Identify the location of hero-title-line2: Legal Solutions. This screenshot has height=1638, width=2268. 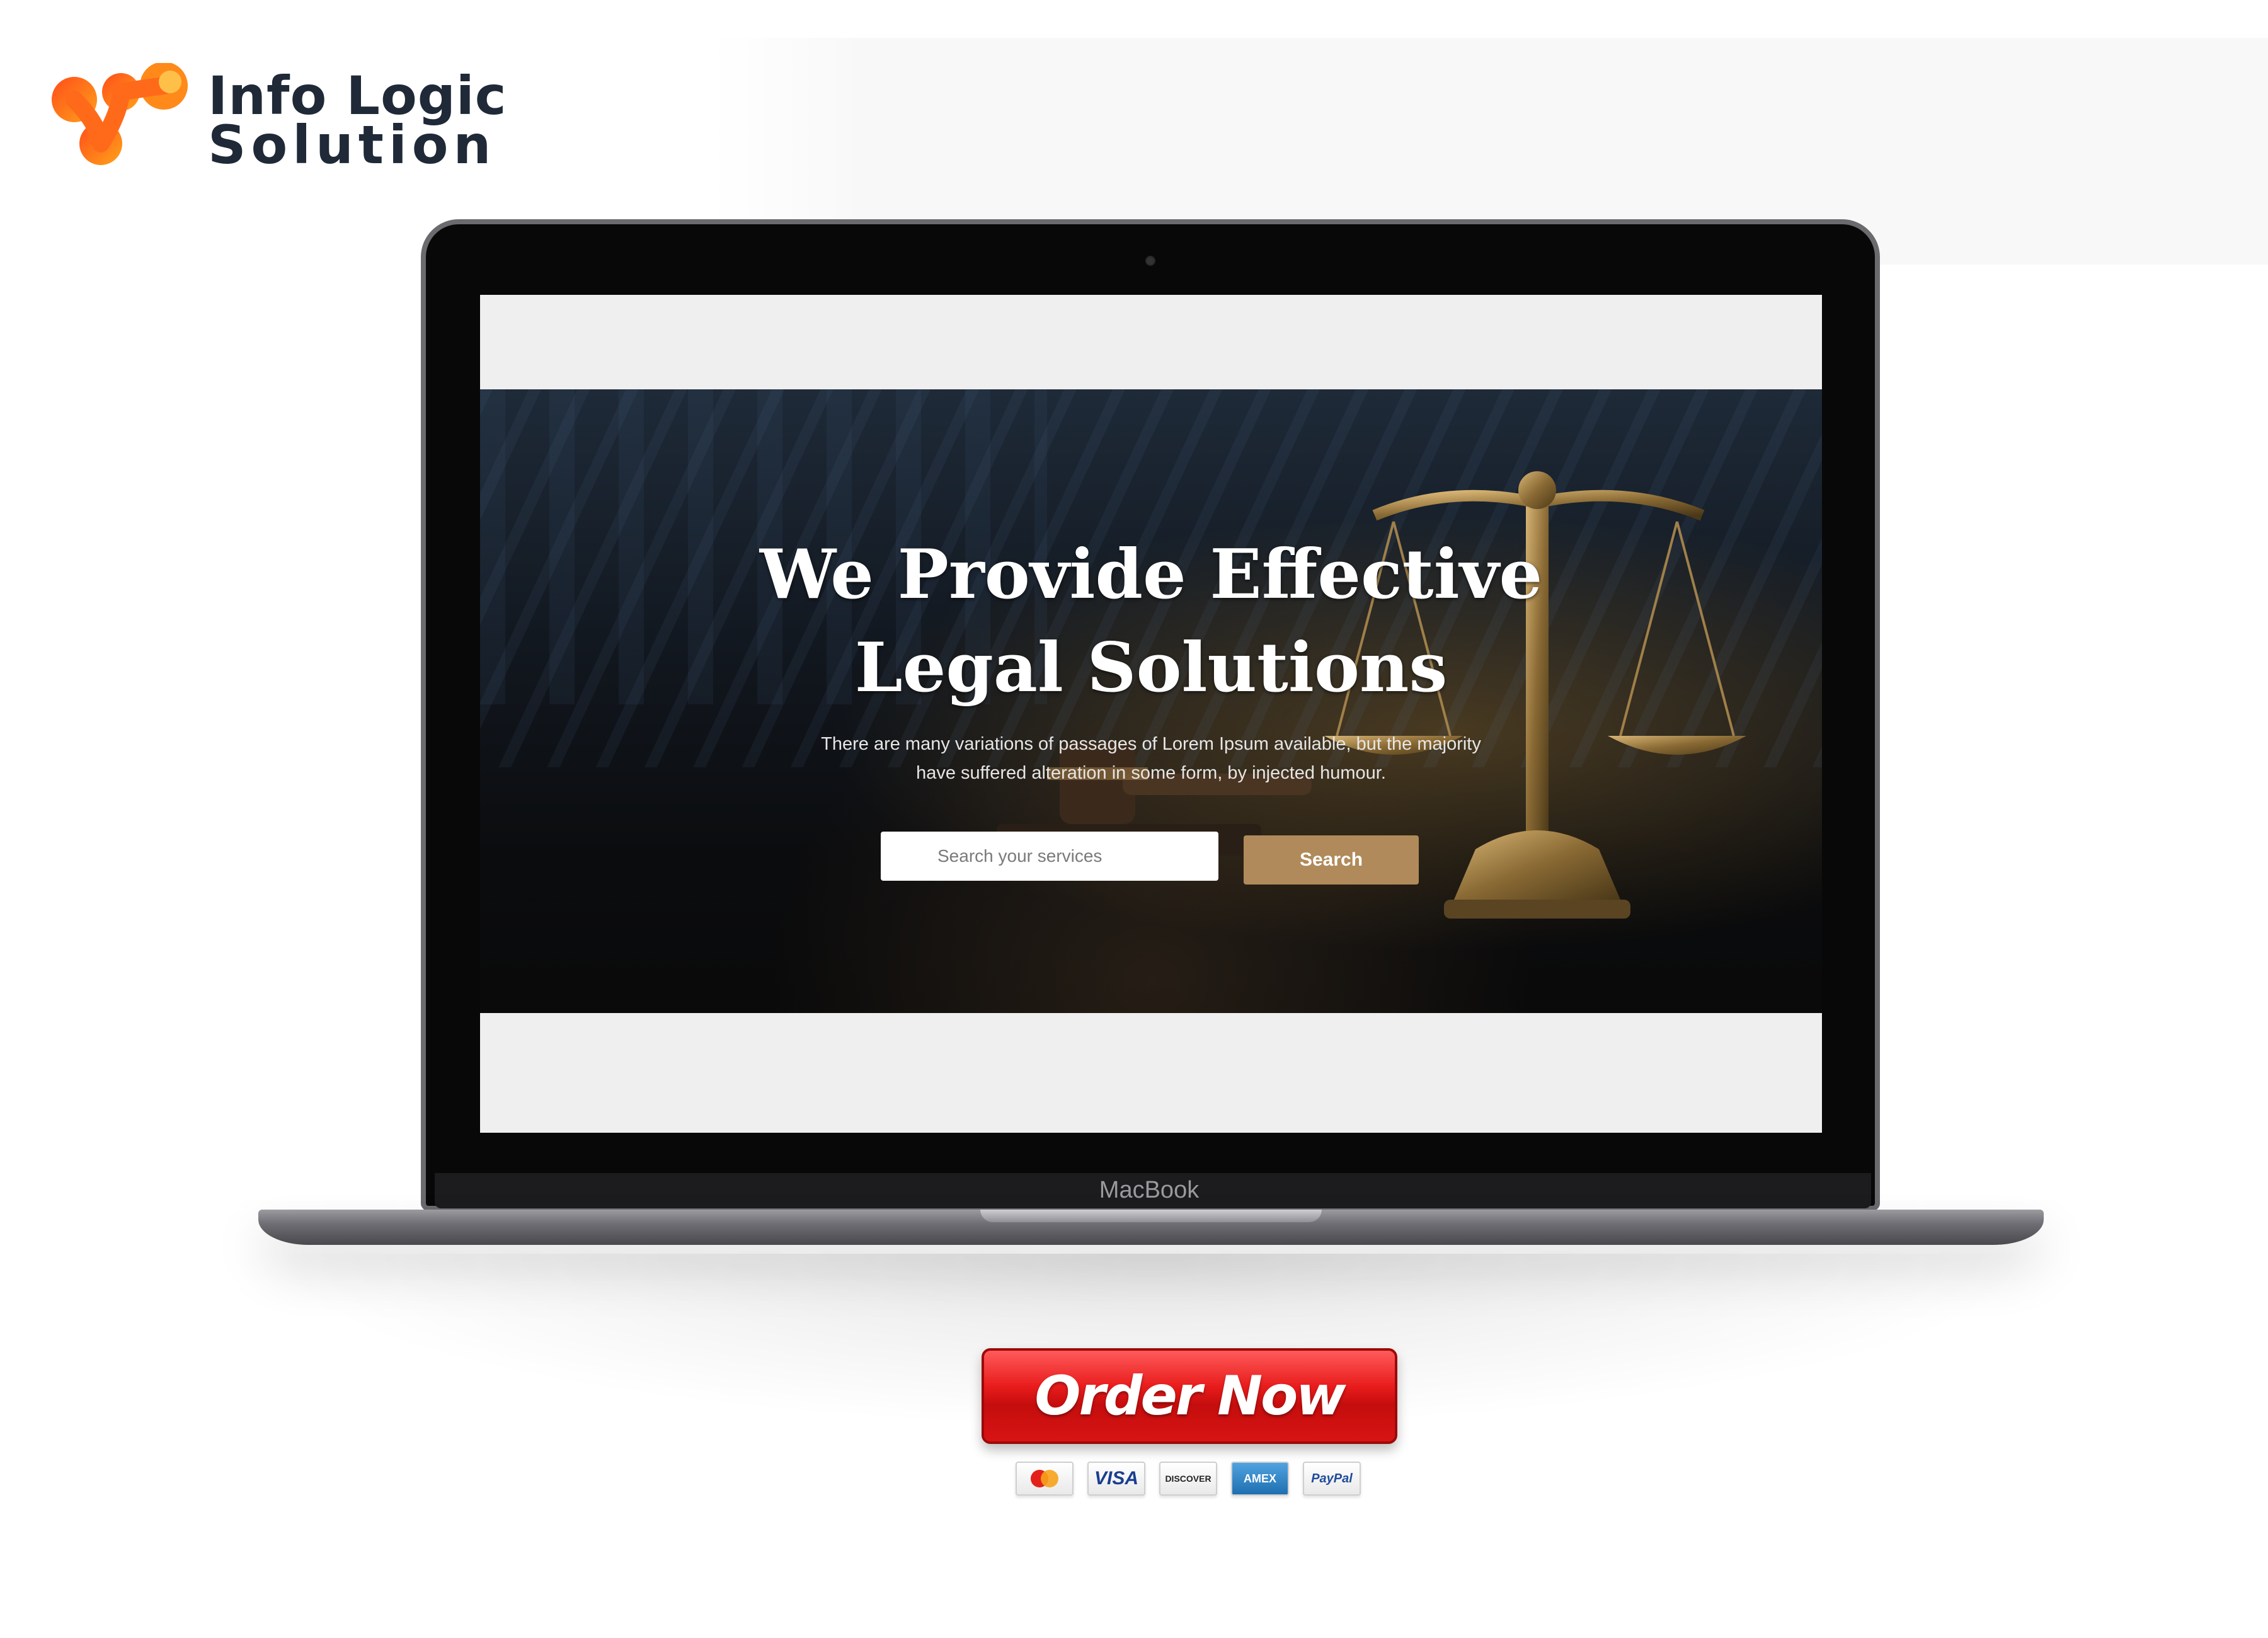
(1151, 667).